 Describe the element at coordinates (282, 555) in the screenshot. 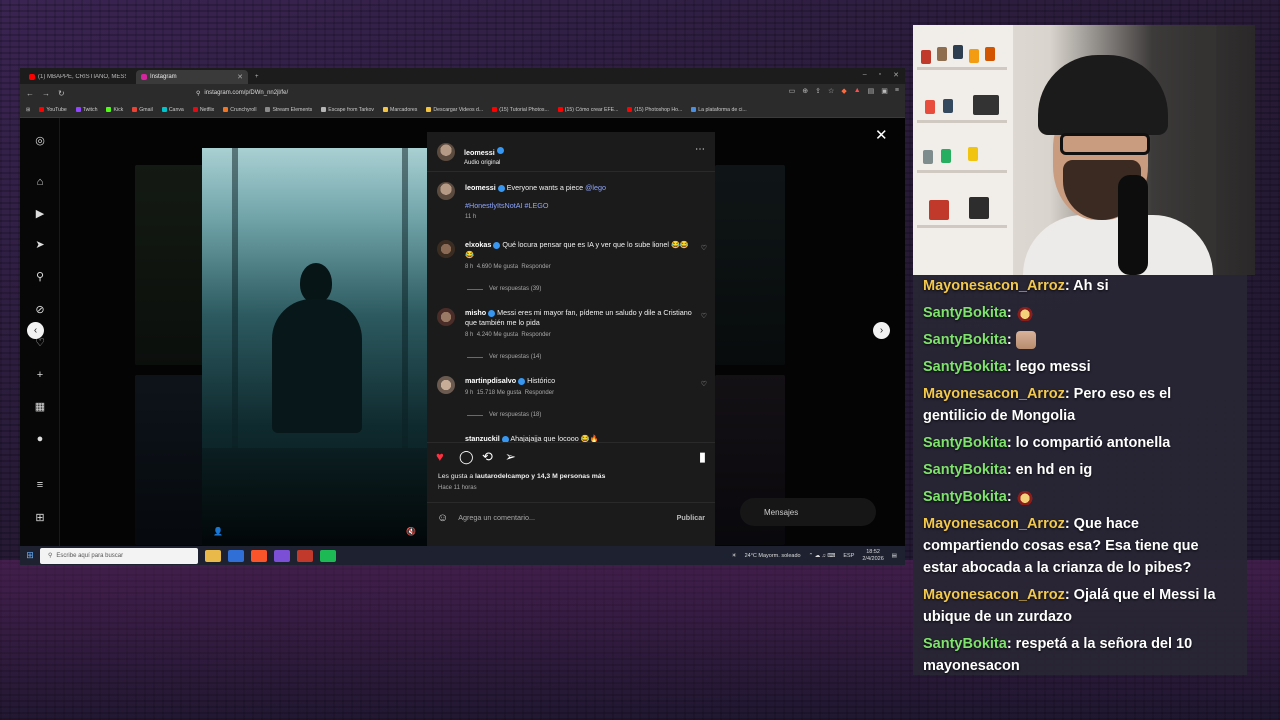

I see `app-icon` at that location.